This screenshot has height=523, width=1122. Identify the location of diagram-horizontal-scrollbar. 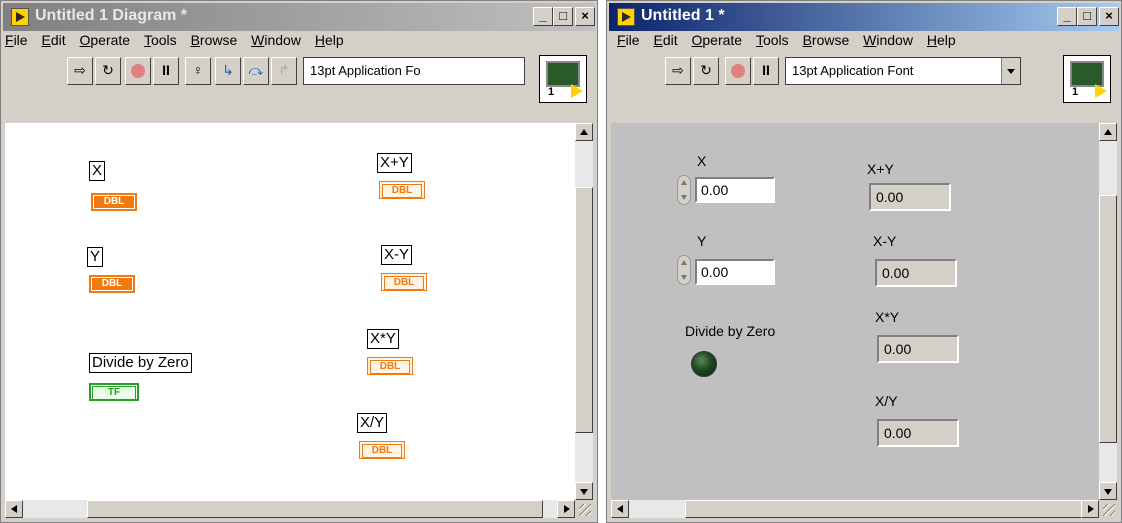
(290, 509).